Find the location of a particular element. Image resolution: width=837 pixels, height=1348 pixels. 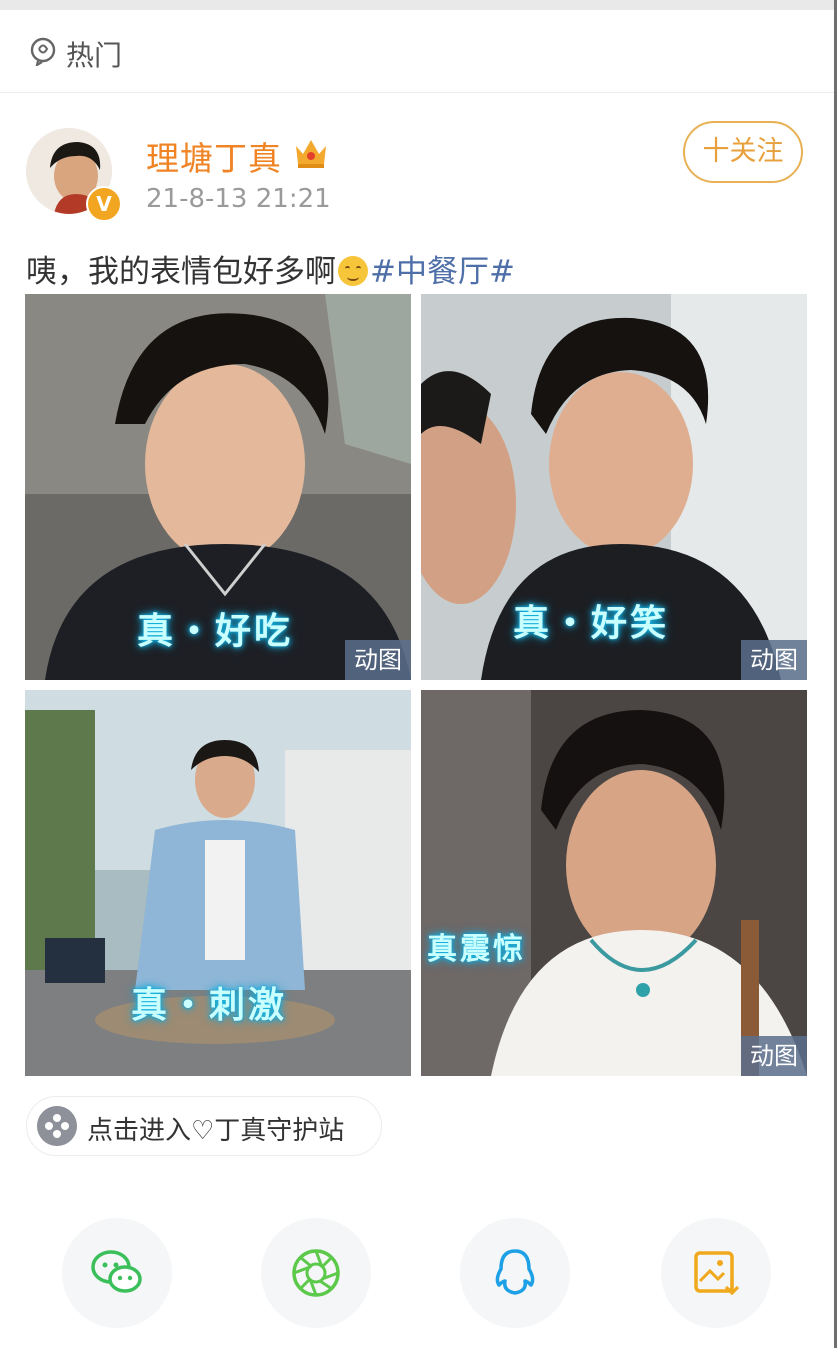

post-text: 咦，我的表情包好多啊 #中餐厅# is located at coordinates (270, 268).